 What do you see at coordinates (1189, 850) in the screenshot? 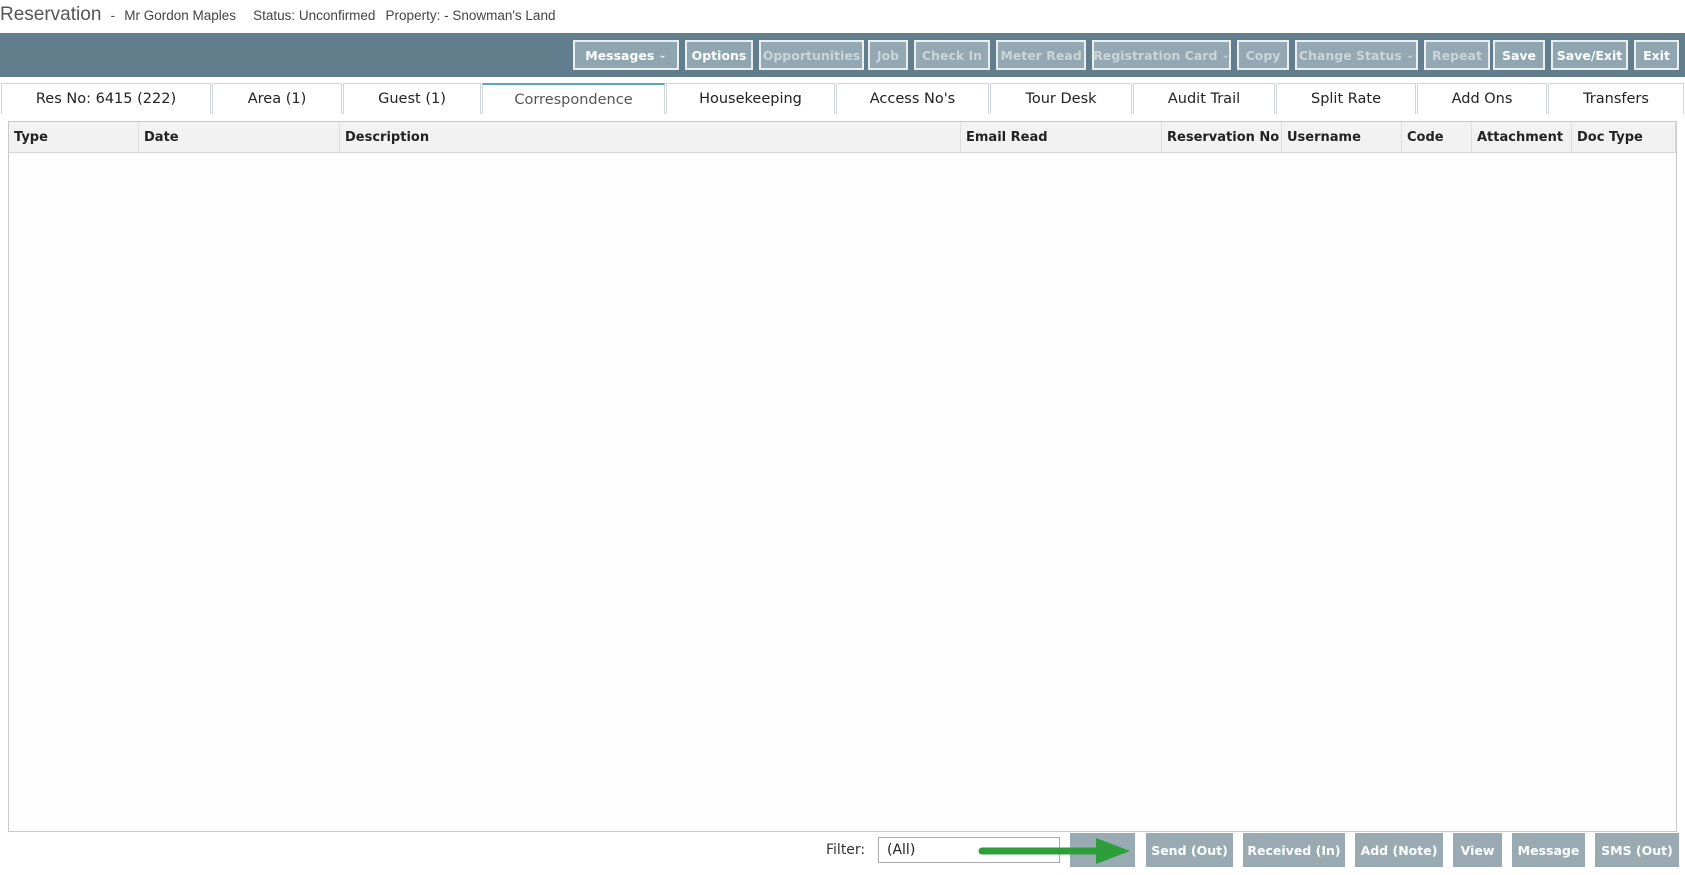
I see `send-out-button: Send (Out)` at bounding box center [1189, 850].